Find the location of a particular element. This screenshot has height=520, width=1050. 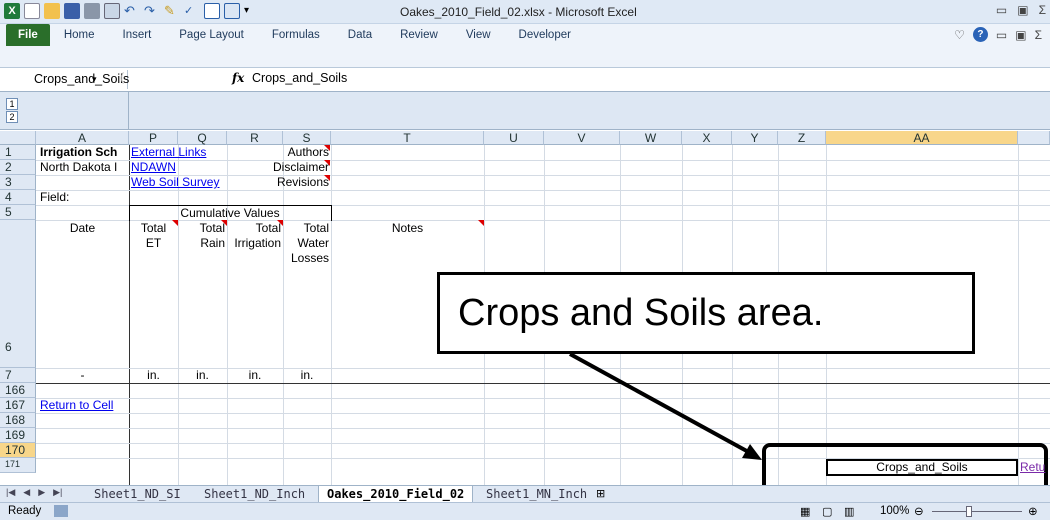

zoom-slider-handle is located at coordinates (969, 511).